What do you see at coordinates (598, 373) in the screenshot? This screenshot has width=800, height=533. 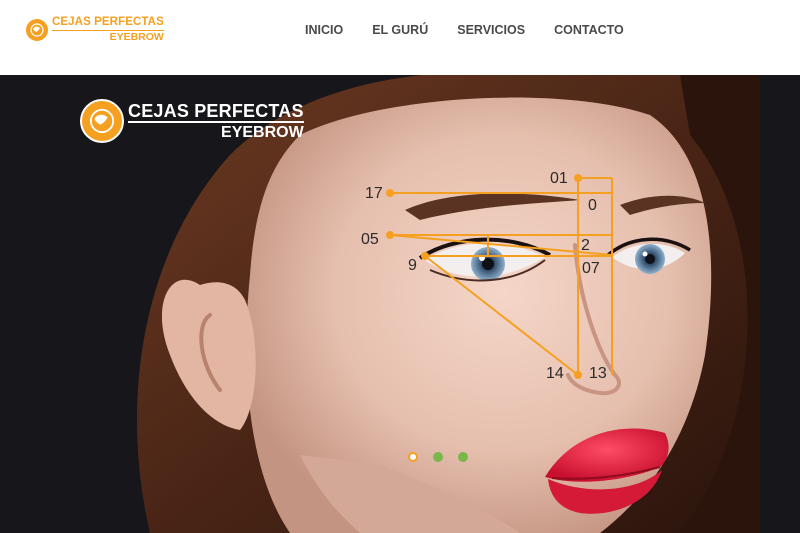 I see `measurement-label: 13` at bounding box center [598, 373].